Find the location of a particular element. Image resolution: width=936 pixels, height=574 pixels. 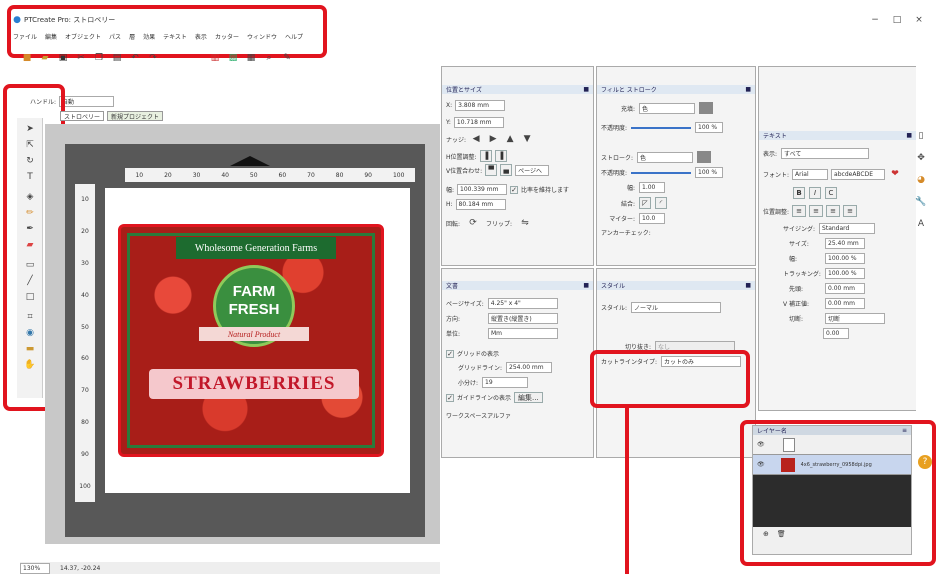

new-icon: ■ is located at coordinates (27, 58).